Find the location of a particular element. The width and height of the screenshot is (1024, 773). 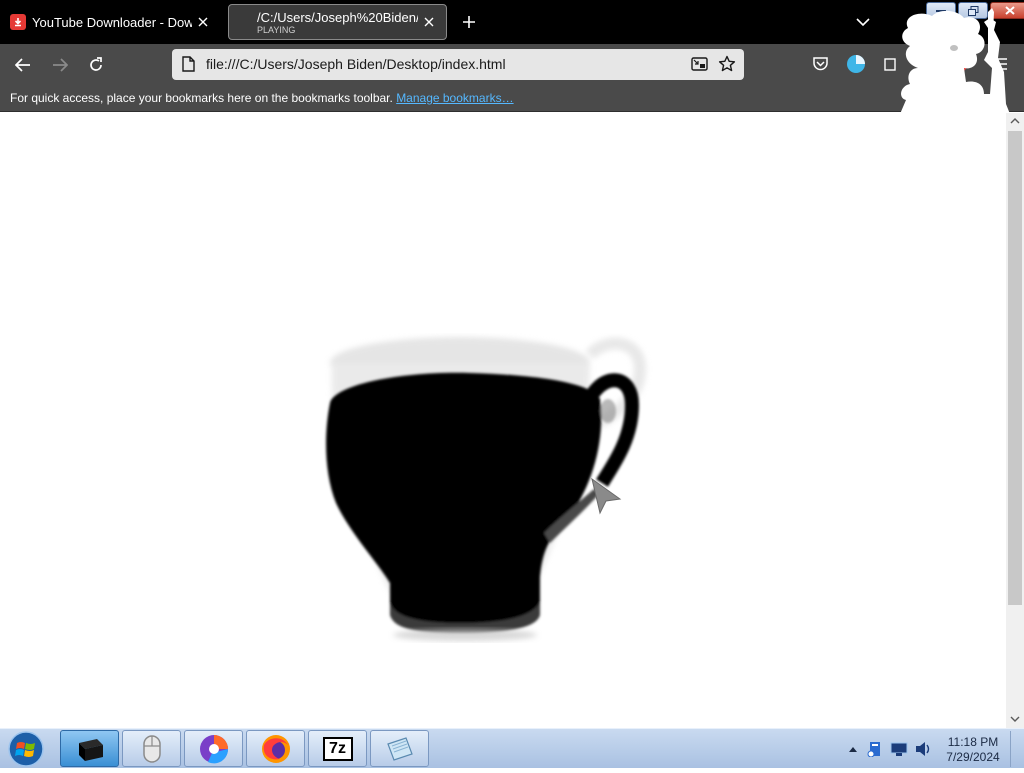

taskbar-app-terminal is located at coordinates (89, 748).